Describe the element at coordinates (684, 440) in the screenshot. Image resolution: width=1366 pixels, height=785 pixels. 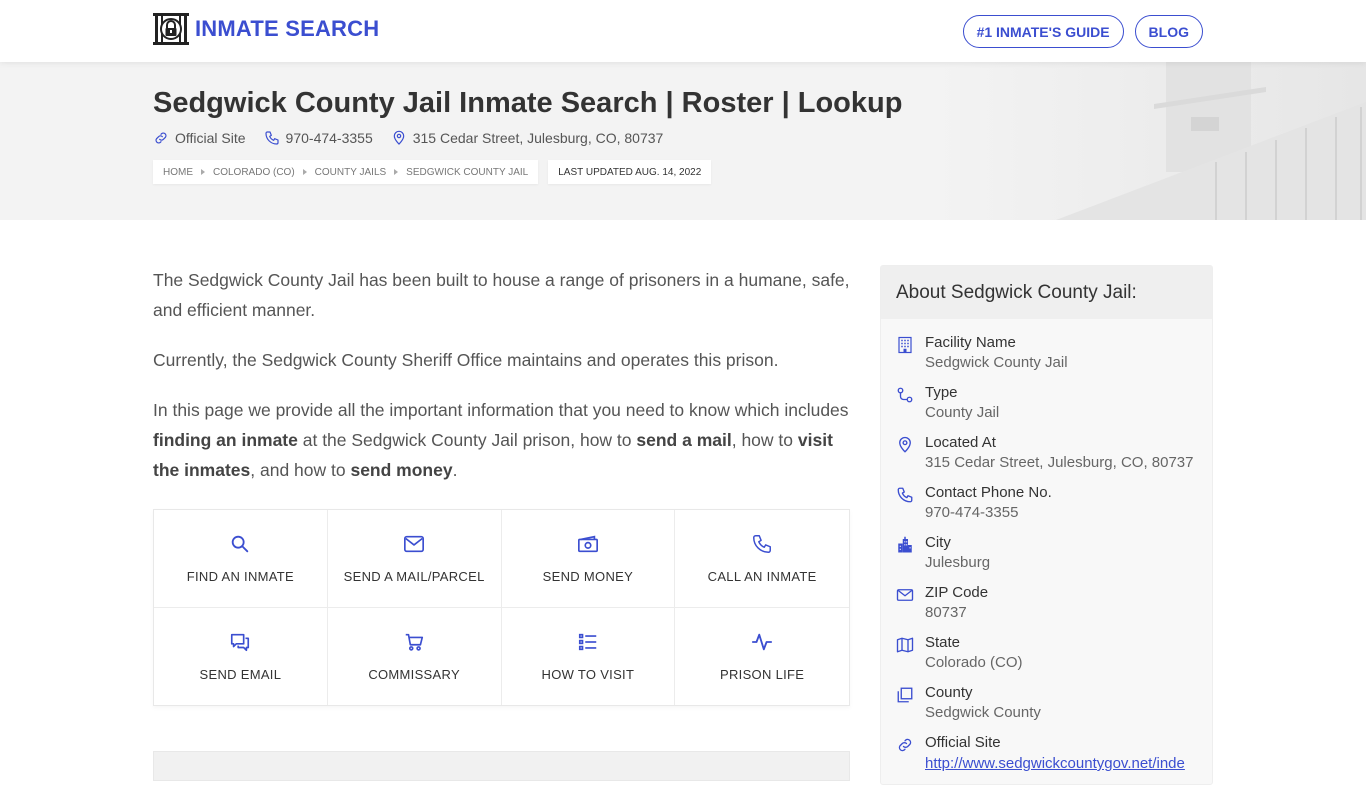
I see `bold-send-a-mail: send a mail` at that location.